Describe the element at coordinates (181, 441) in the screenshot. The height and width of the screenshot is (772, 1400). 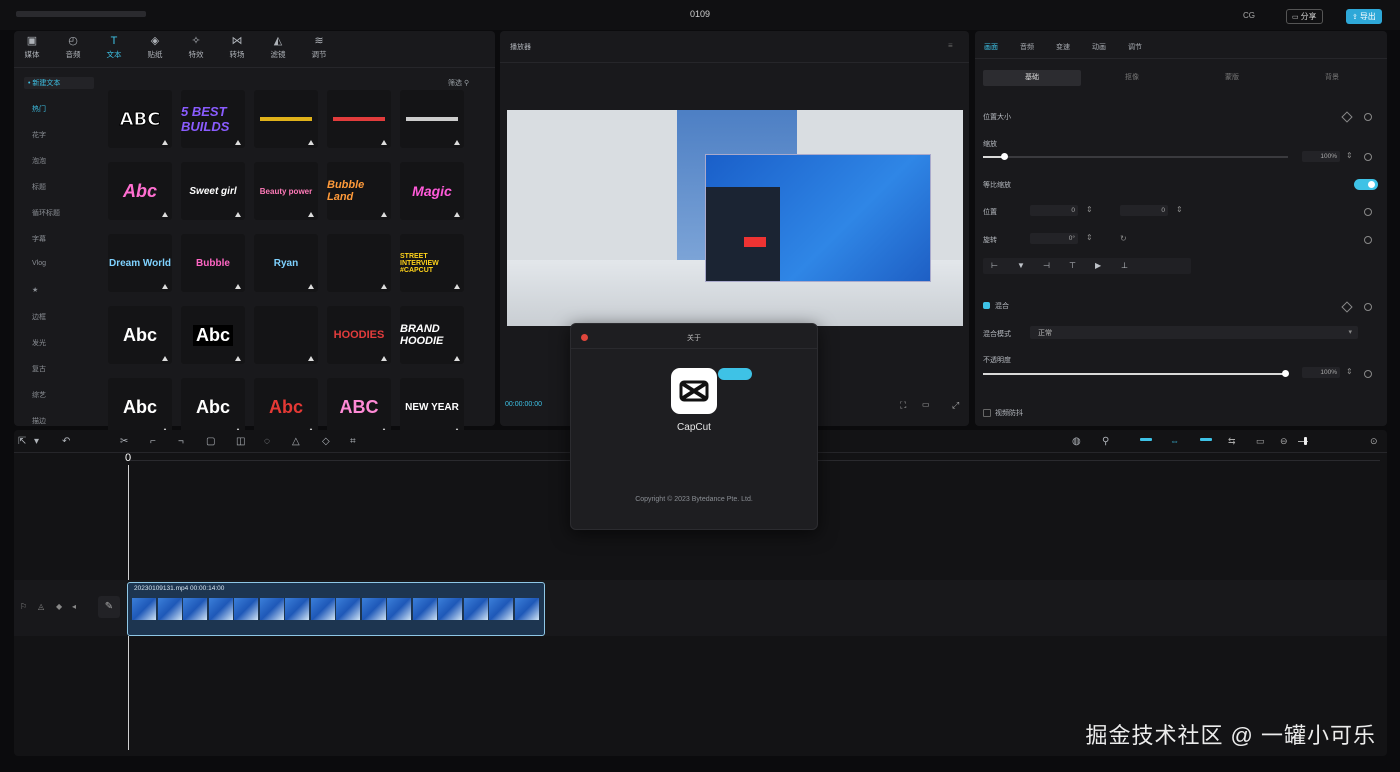
I see `split-right-icon: ¬` at that location.